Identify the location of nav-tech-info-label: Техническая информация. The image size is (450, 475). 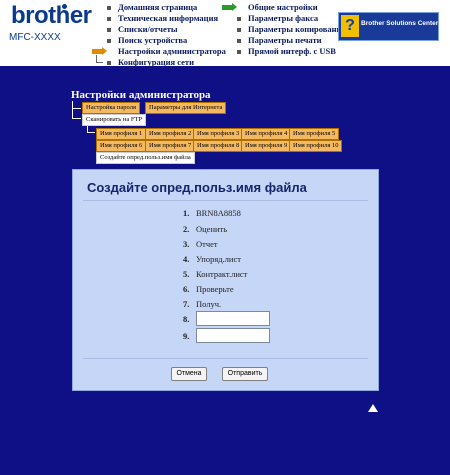
(168, 18).